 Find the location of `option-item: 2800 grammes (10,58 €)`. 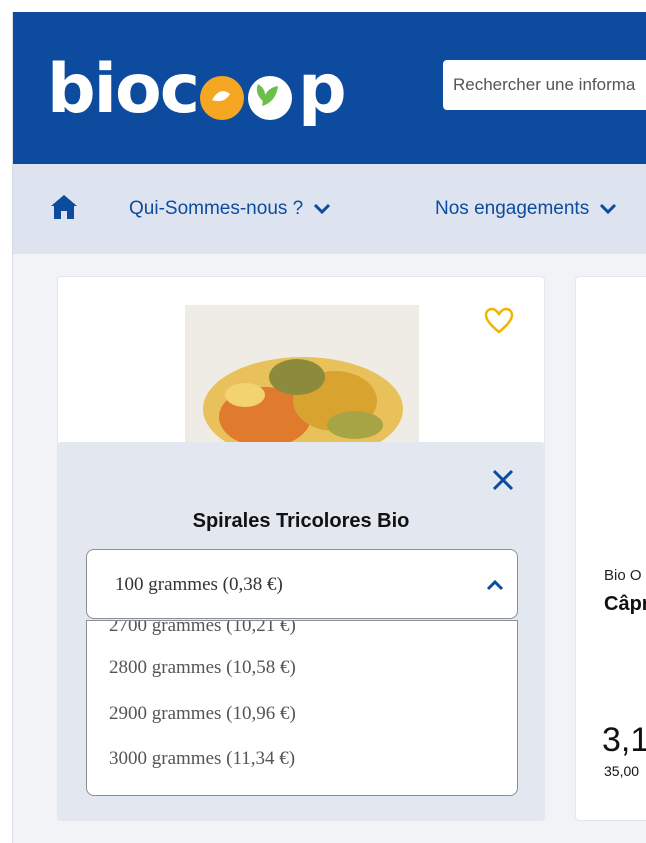

option-item: 2800 grammes (10,58 €) is located at coordinates (202, 668).